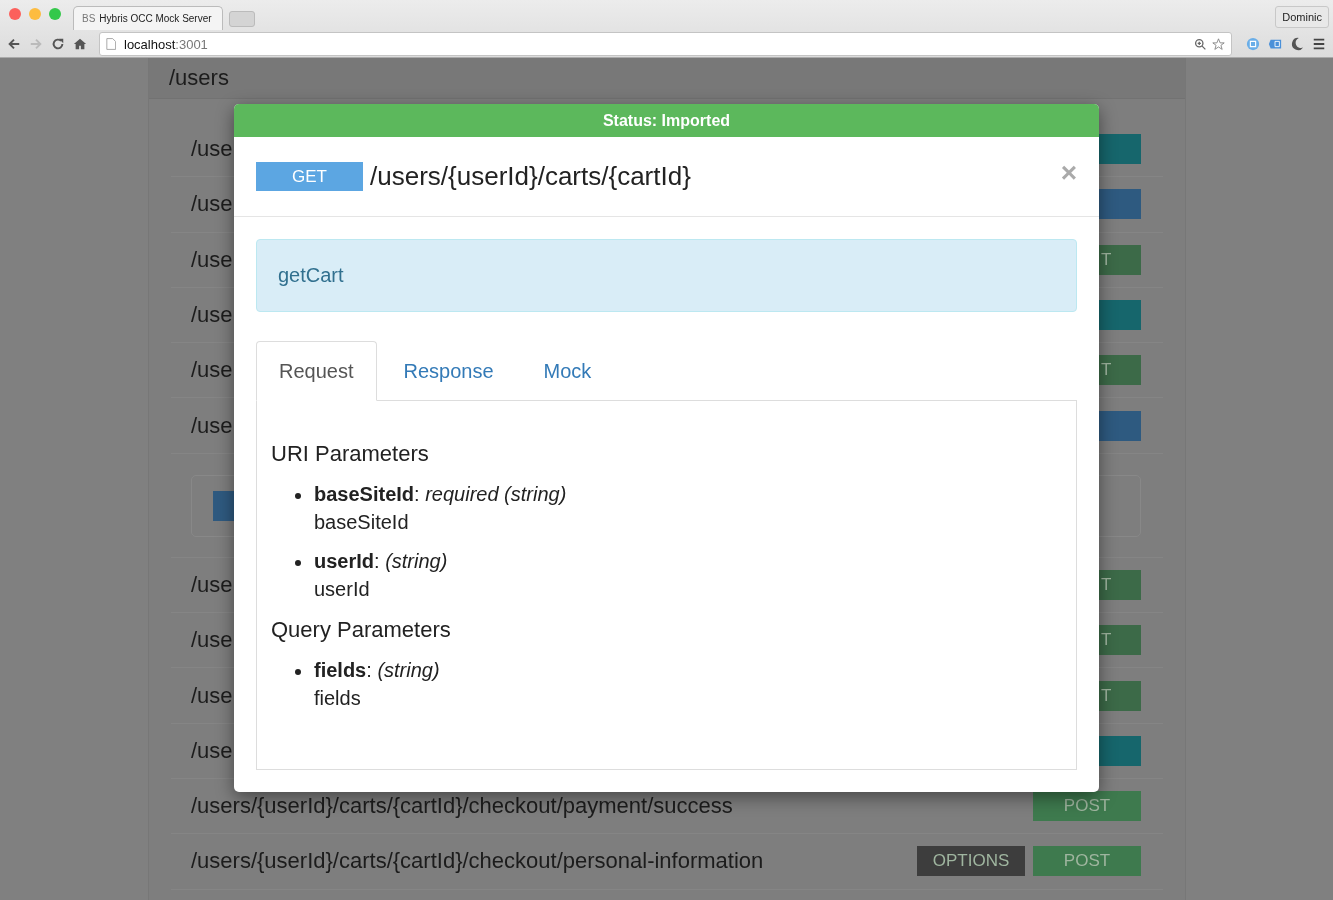 The width and height of the screenshot is (1333, 900). What do you see at coordinates (1068, 172) in the screenshot?
I see `close-button: ×` at bounding box center [1068, 172].